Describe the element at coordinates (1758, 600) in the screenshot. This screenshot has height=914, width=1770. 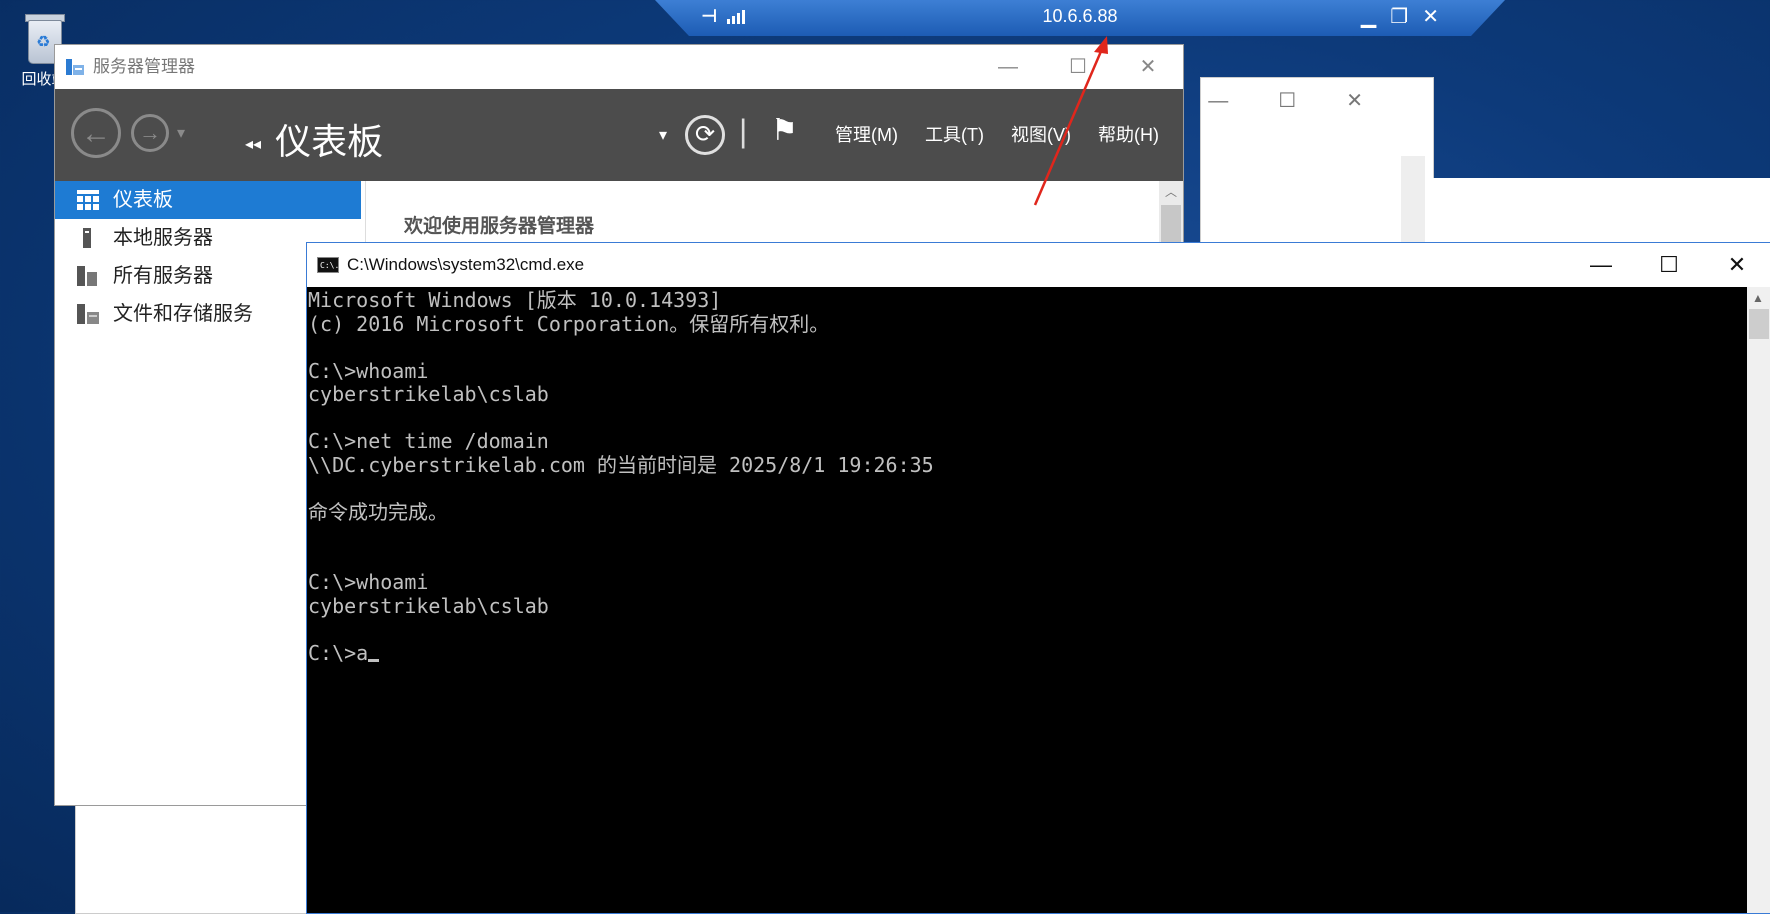
I see `cmd-scrollbar: ▲` at that location.